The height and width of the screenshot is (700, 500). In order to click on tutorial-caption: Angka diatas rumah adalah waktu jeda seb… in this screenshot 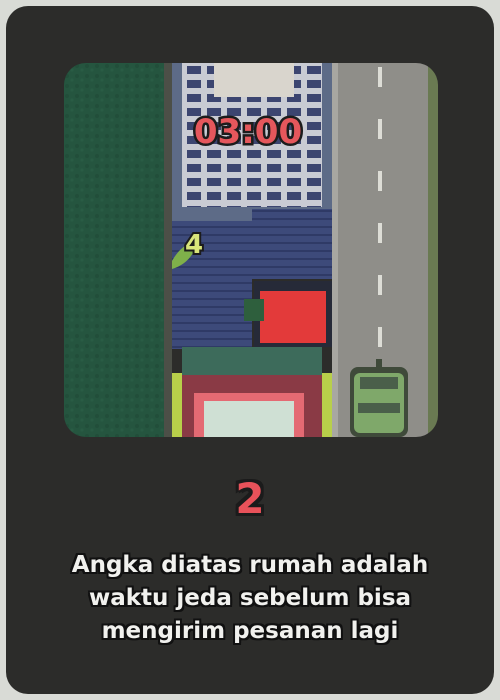, I will do `click(250, 598)`.